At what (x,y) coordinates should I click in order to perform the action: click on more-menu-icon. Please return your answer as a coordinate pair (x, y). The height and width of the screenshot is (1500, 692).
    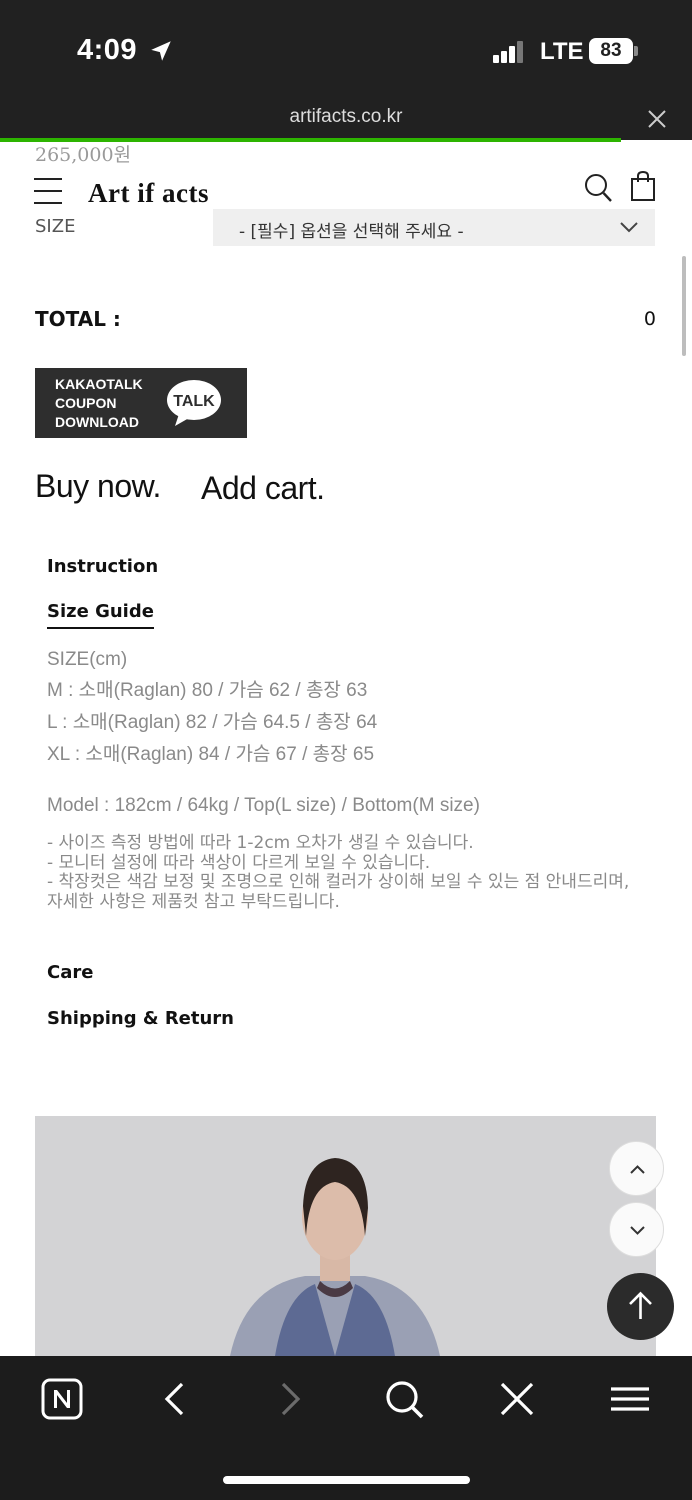
    Looking at the image, I should click on (630, 1399).